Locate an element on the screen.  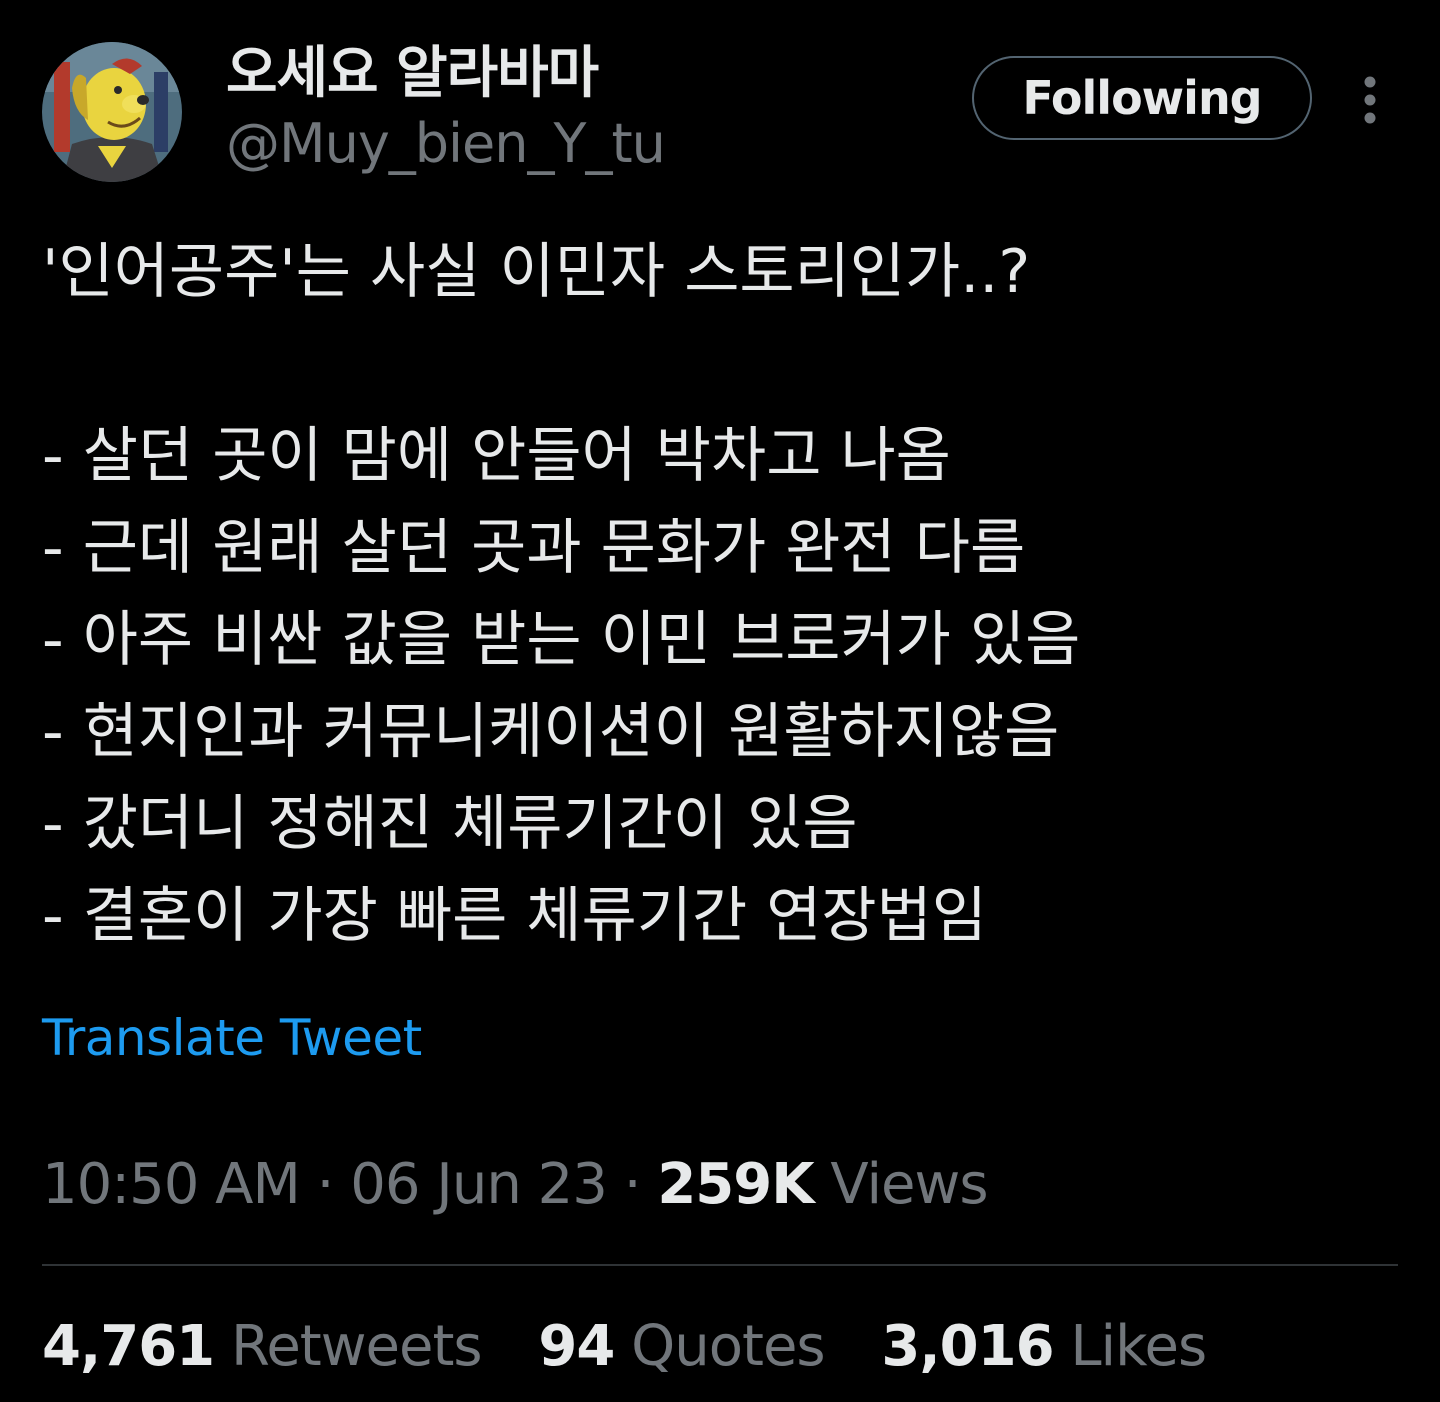
more-vertical-icon is located at coordinates (1370, 100).